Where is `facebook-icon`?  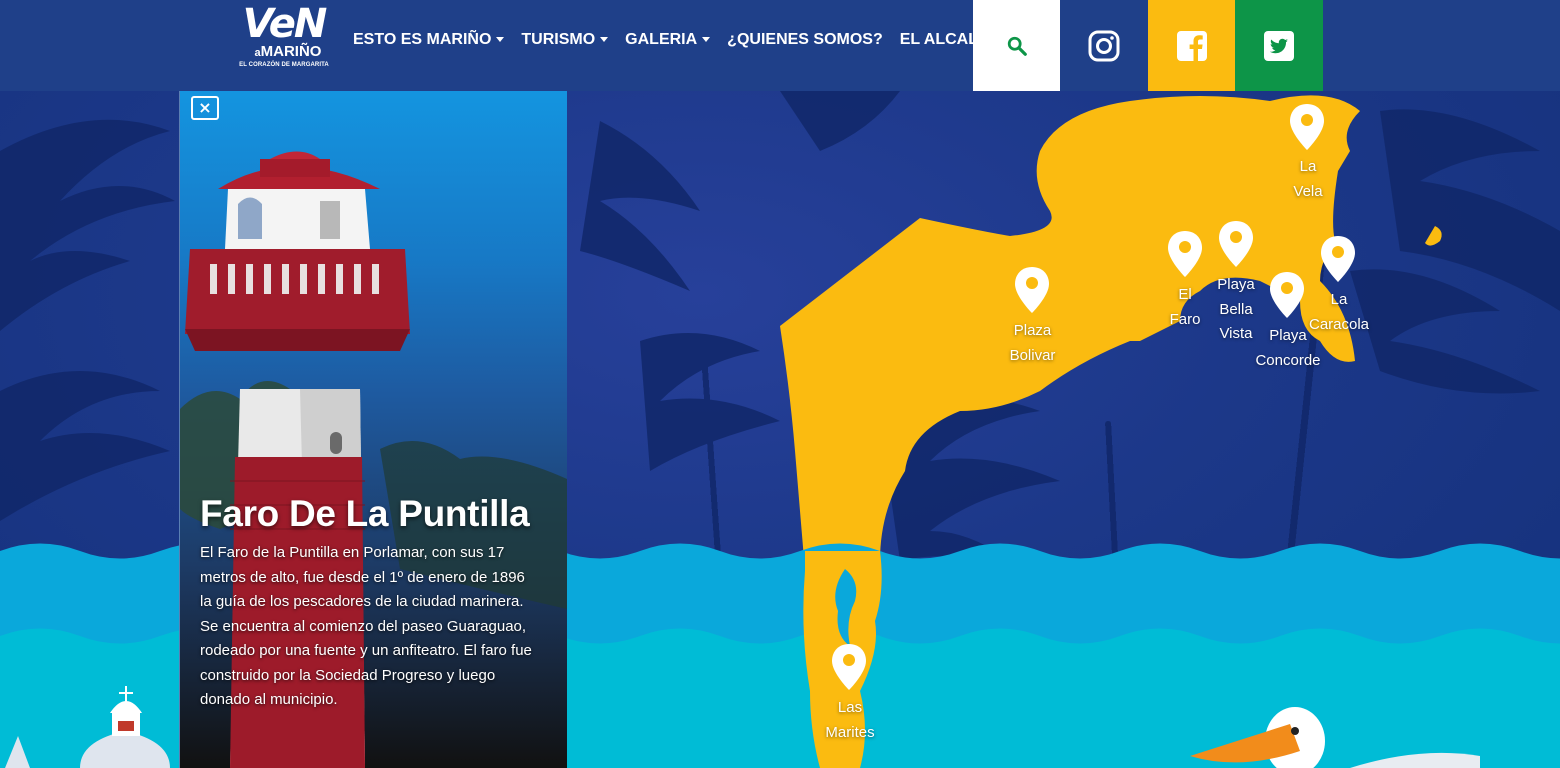
facebook-icon is located at coordinates (1191, 45).